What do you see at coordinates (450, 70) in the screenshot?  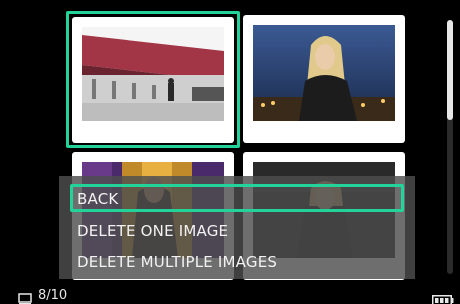 I see `scrollbar-thumb` at bounding box center [450, 70].